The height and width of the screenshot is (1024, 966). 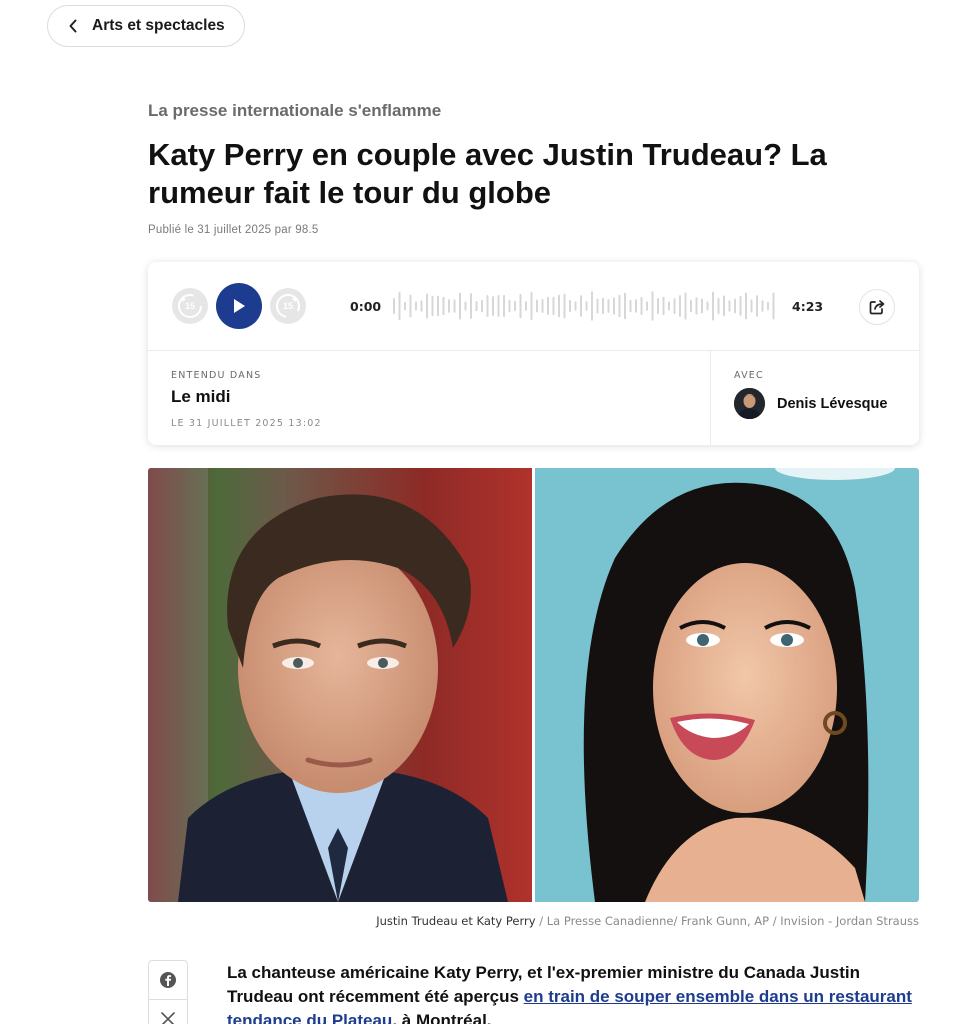 I want to click on share-button, so click(x=877, y=307).